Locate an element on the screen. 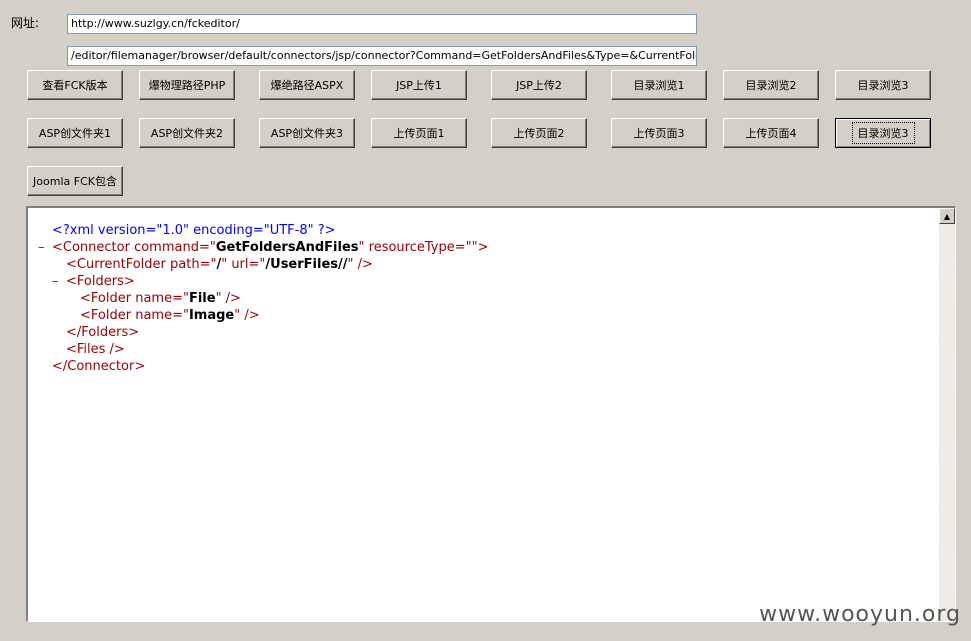 The height and width of the screenshot is (641, 971). url-input: http://www.suzlgy.cn/fckeditor/ is located at coordinates (382, 24).